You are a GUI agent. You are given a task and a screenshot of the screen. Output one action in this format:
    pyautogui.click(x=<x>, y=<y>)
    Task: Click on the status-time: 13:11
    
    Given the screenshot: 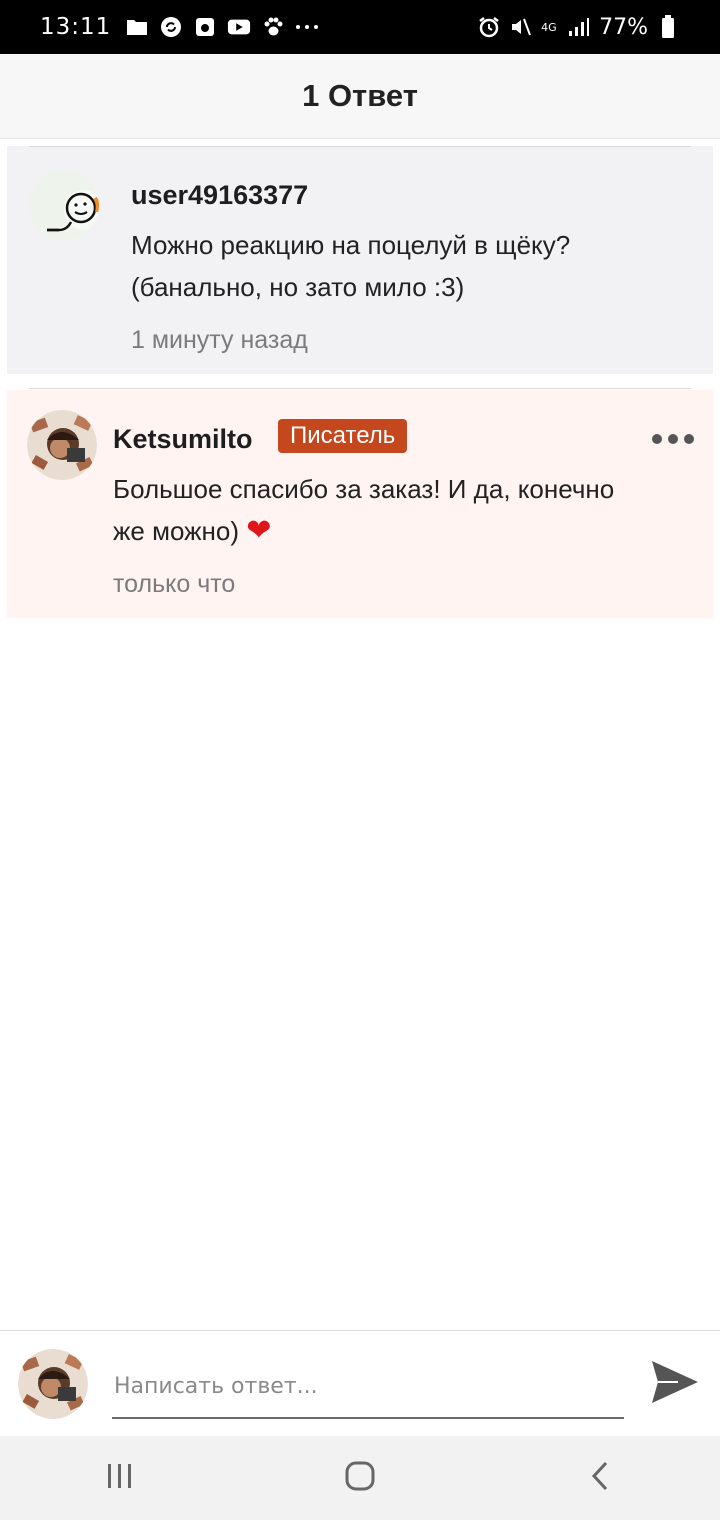 What is the action you would take?
    pyautogui.click(x=76, y=27)
    